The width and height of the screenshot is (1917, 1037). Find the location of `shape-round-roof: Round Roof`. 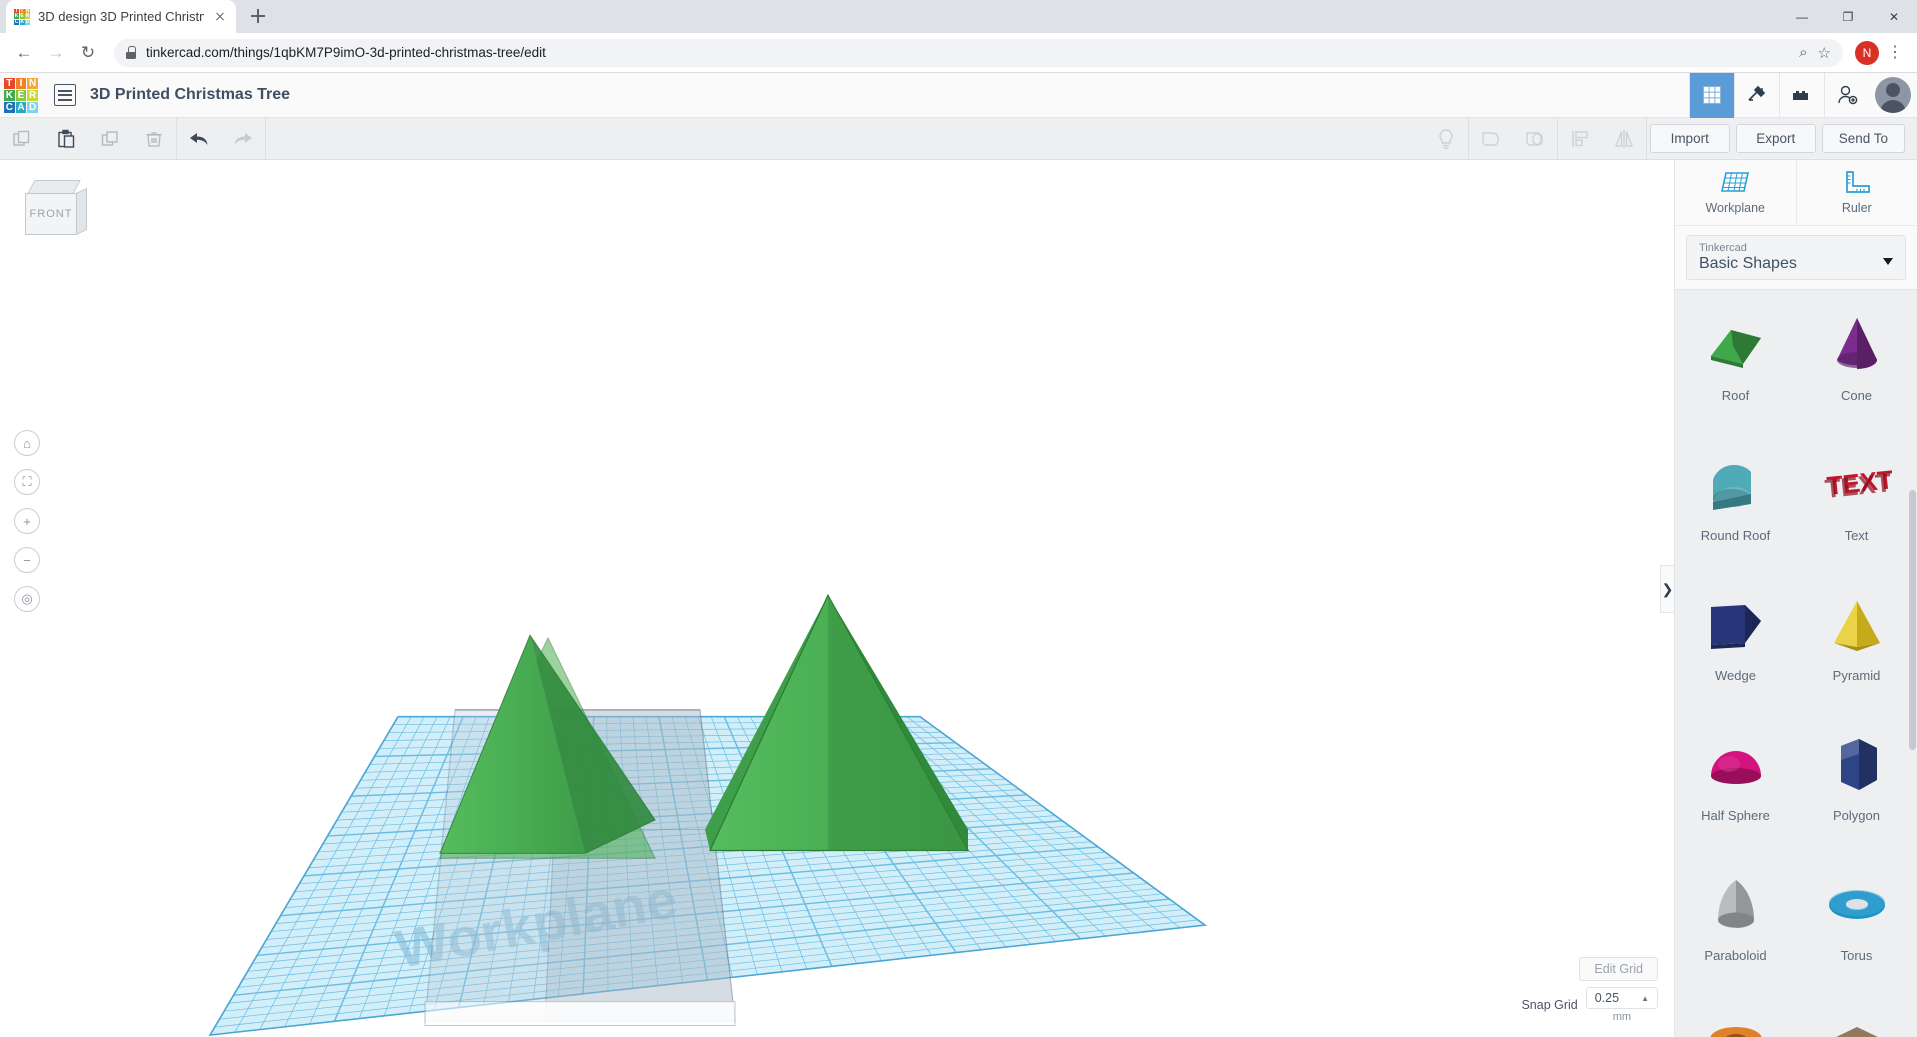

shape-round-roof: Round Roof is located at coordinates (1735, 500).